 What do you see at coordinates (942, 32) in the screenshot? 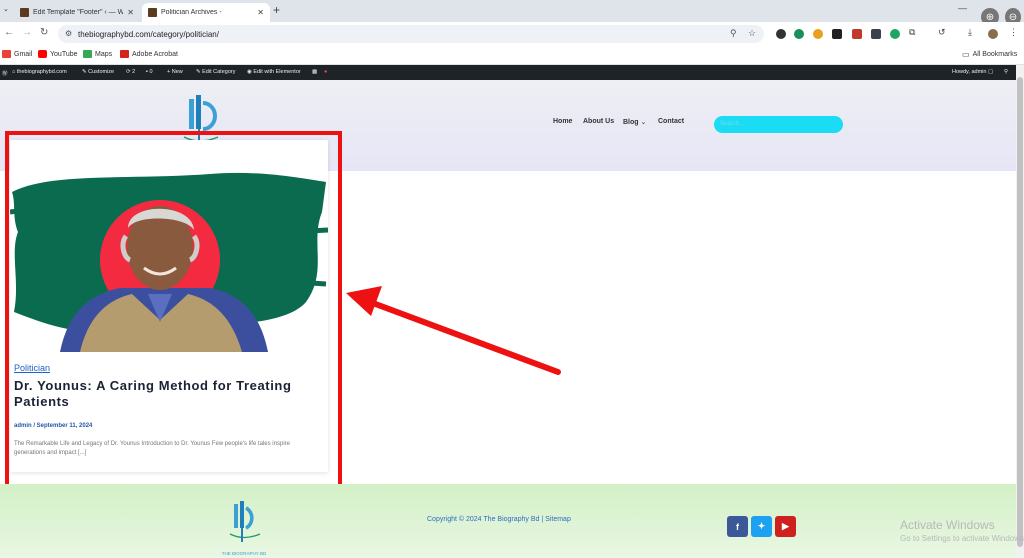
I see `history-icon: ↺` at bounding box center [942, 32].